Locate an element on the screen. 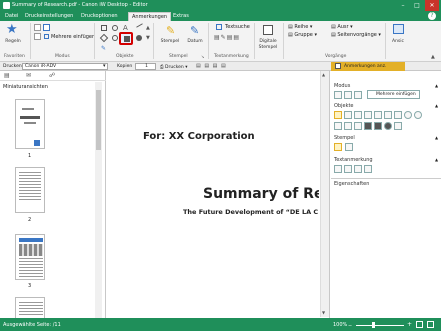 This screenshot has width=441, height=331. stamp-icon is located at coordinates (338, 147).